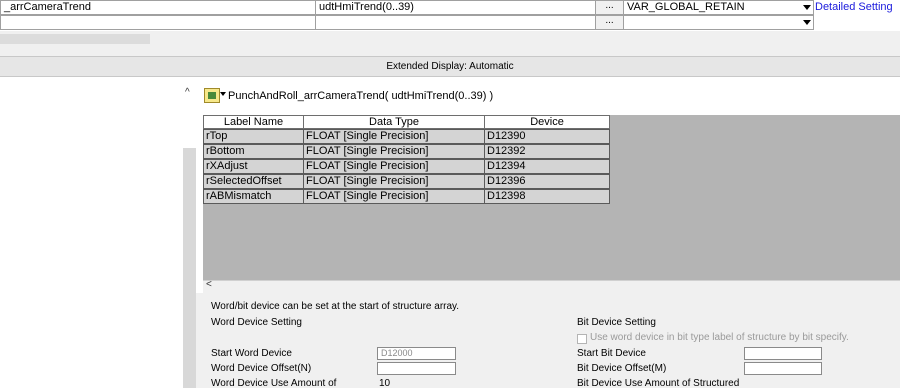  What do you see at coordinates (582, 339) in the screenshot?
I see `bit-specify-checkbox` at bounding box center [582, 339].